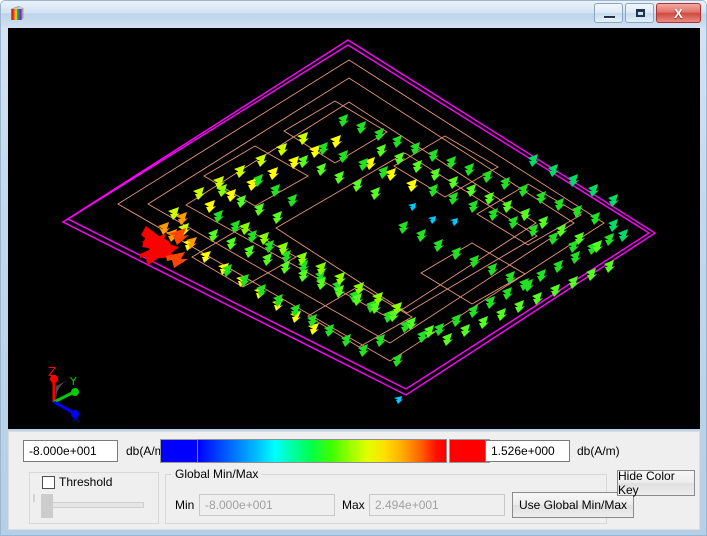  I want to click on svg-text: X, so click(76, 418).